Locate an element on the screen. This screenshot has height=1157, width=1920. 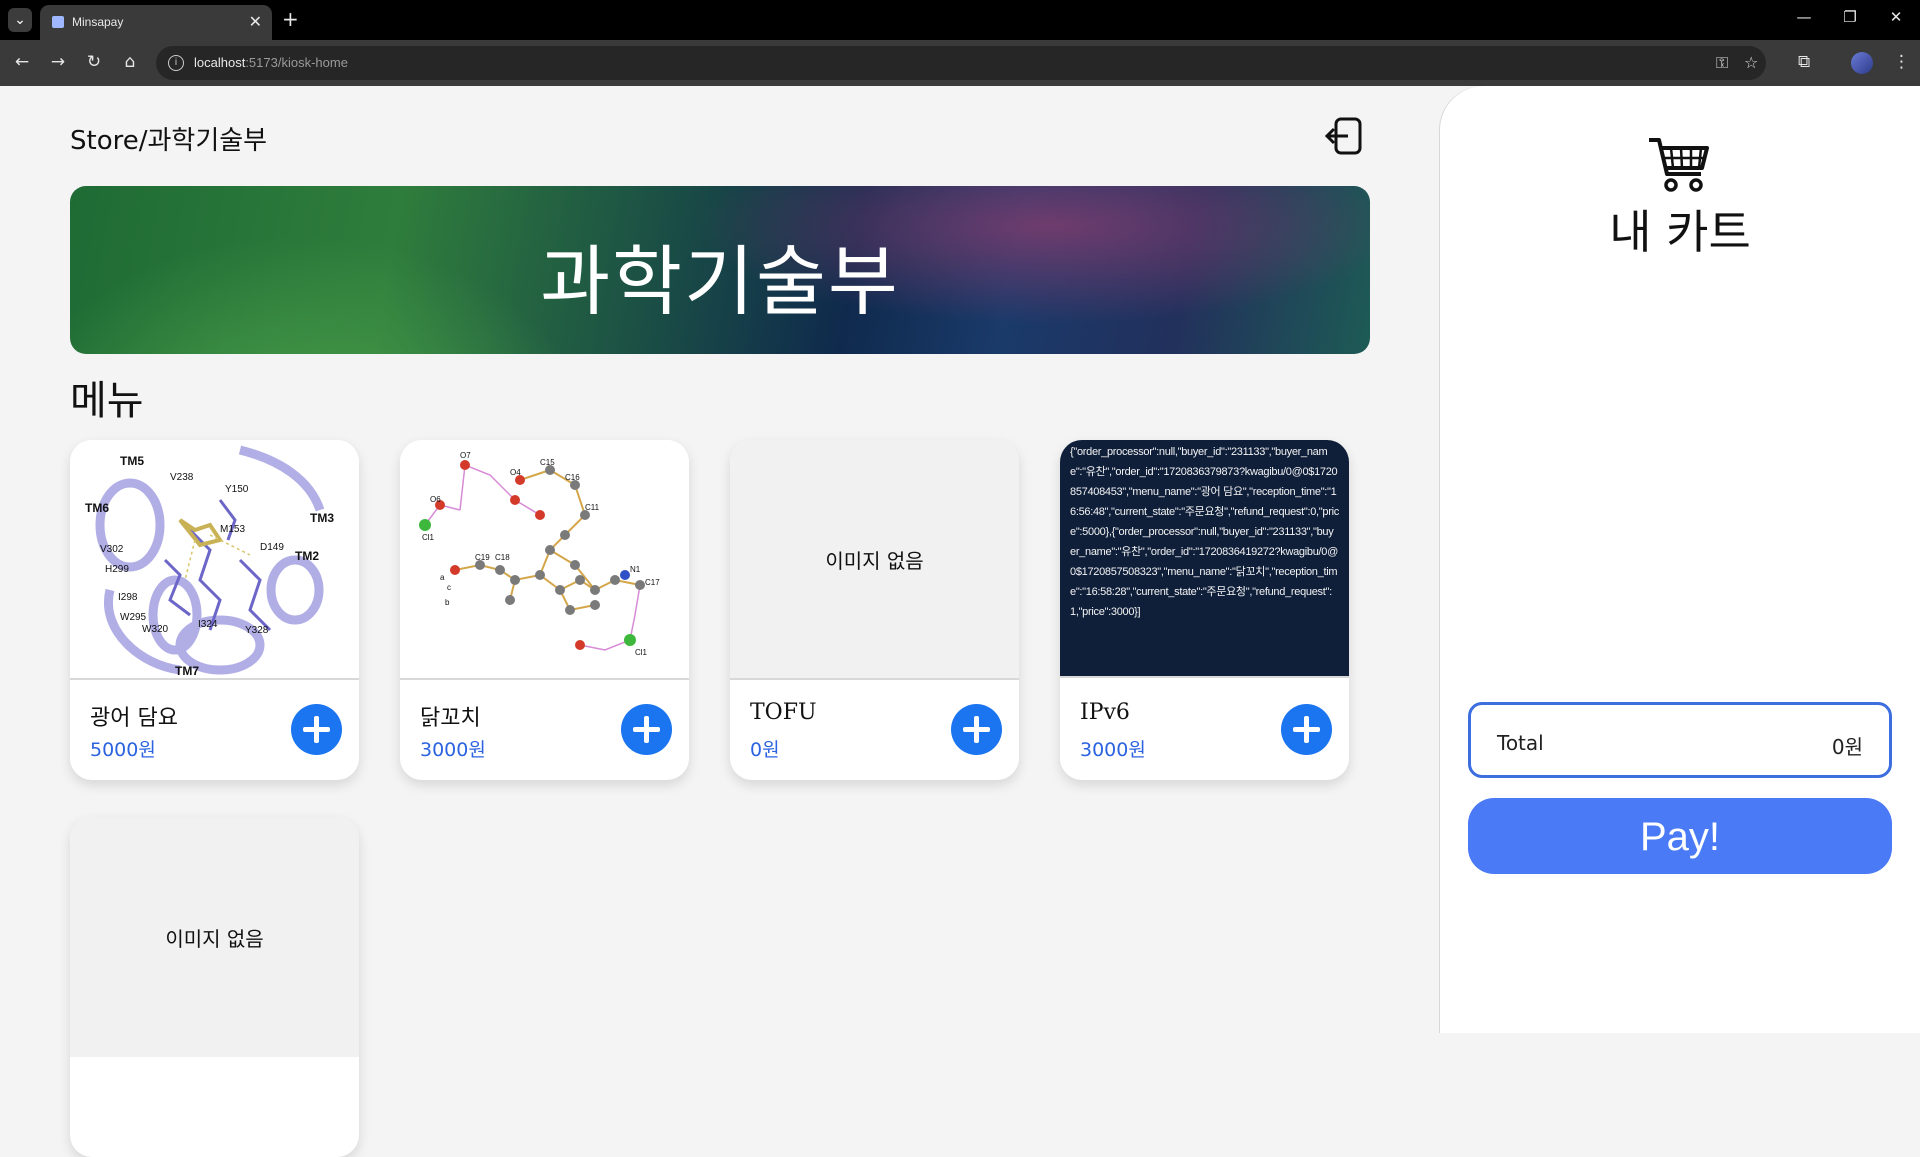
svg-text: C18 is located at coordinates (502, 557).